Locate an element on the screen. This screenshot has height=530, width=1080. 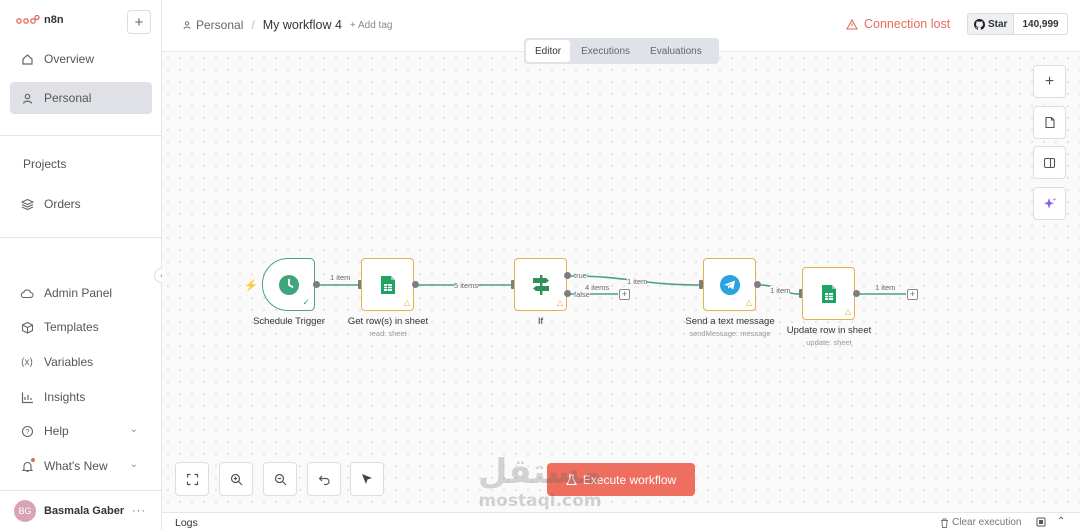
node-label: Get row(s) in sheet is located at coordinates (388, 321).